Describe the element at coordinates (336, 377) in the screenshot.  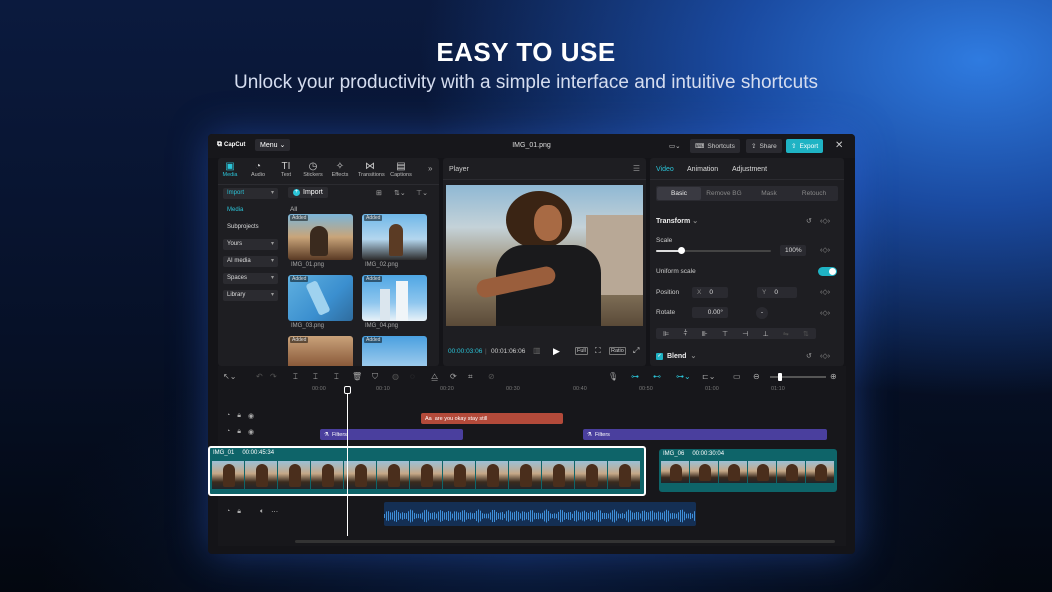
I see `split-right-icon: ⌶` at that location.